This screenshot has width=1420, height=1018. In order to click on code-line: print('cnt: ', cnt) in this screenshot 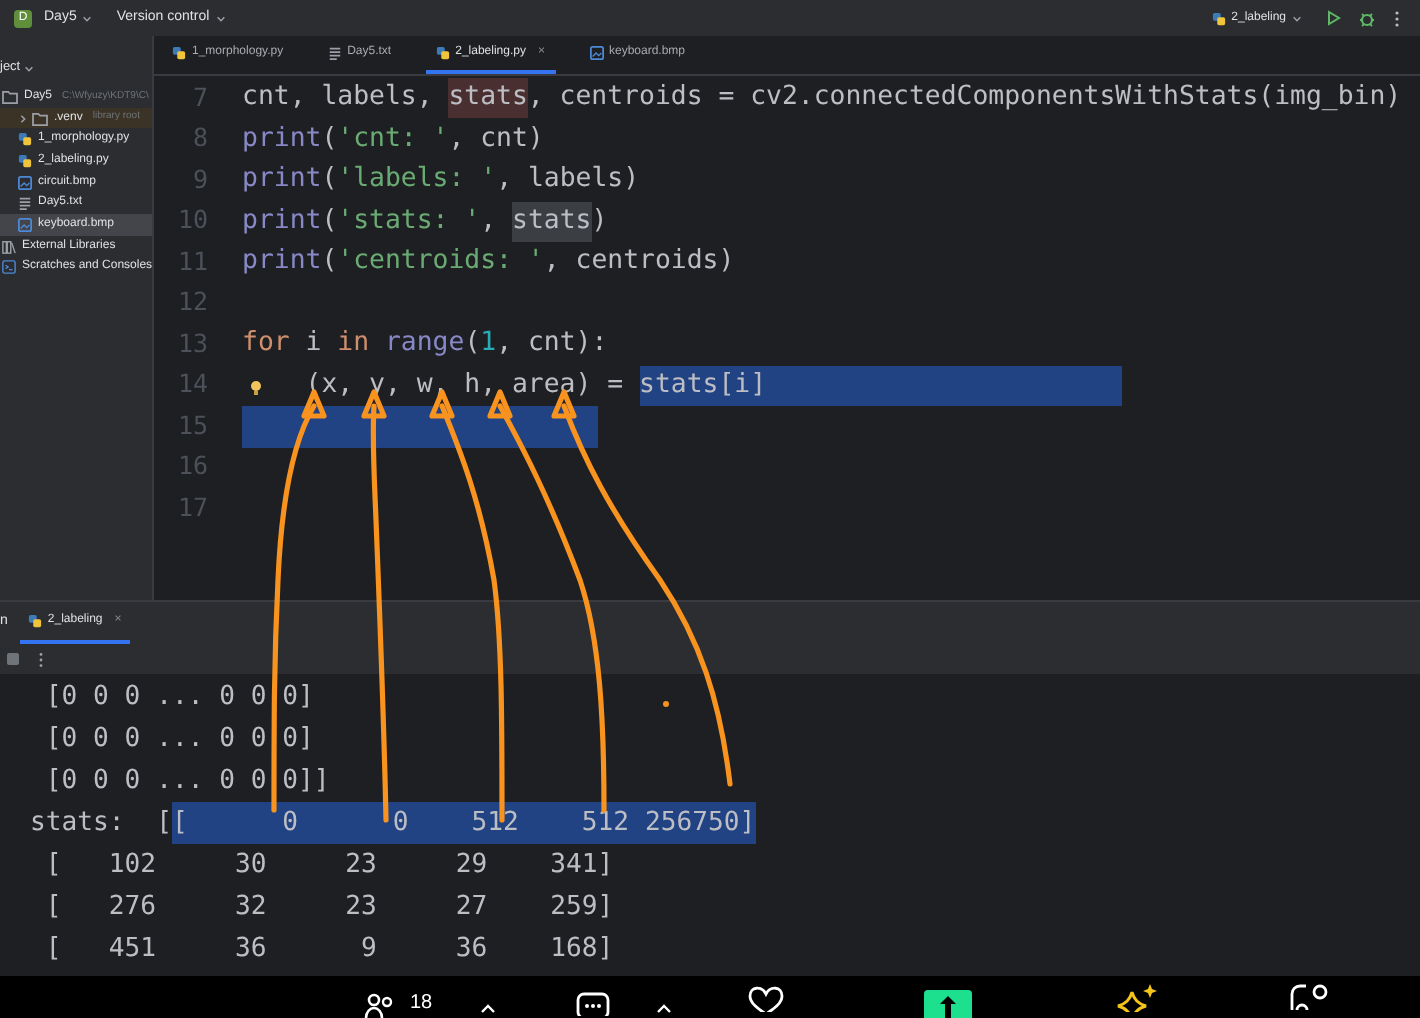, I will do `click(393, 139)`.